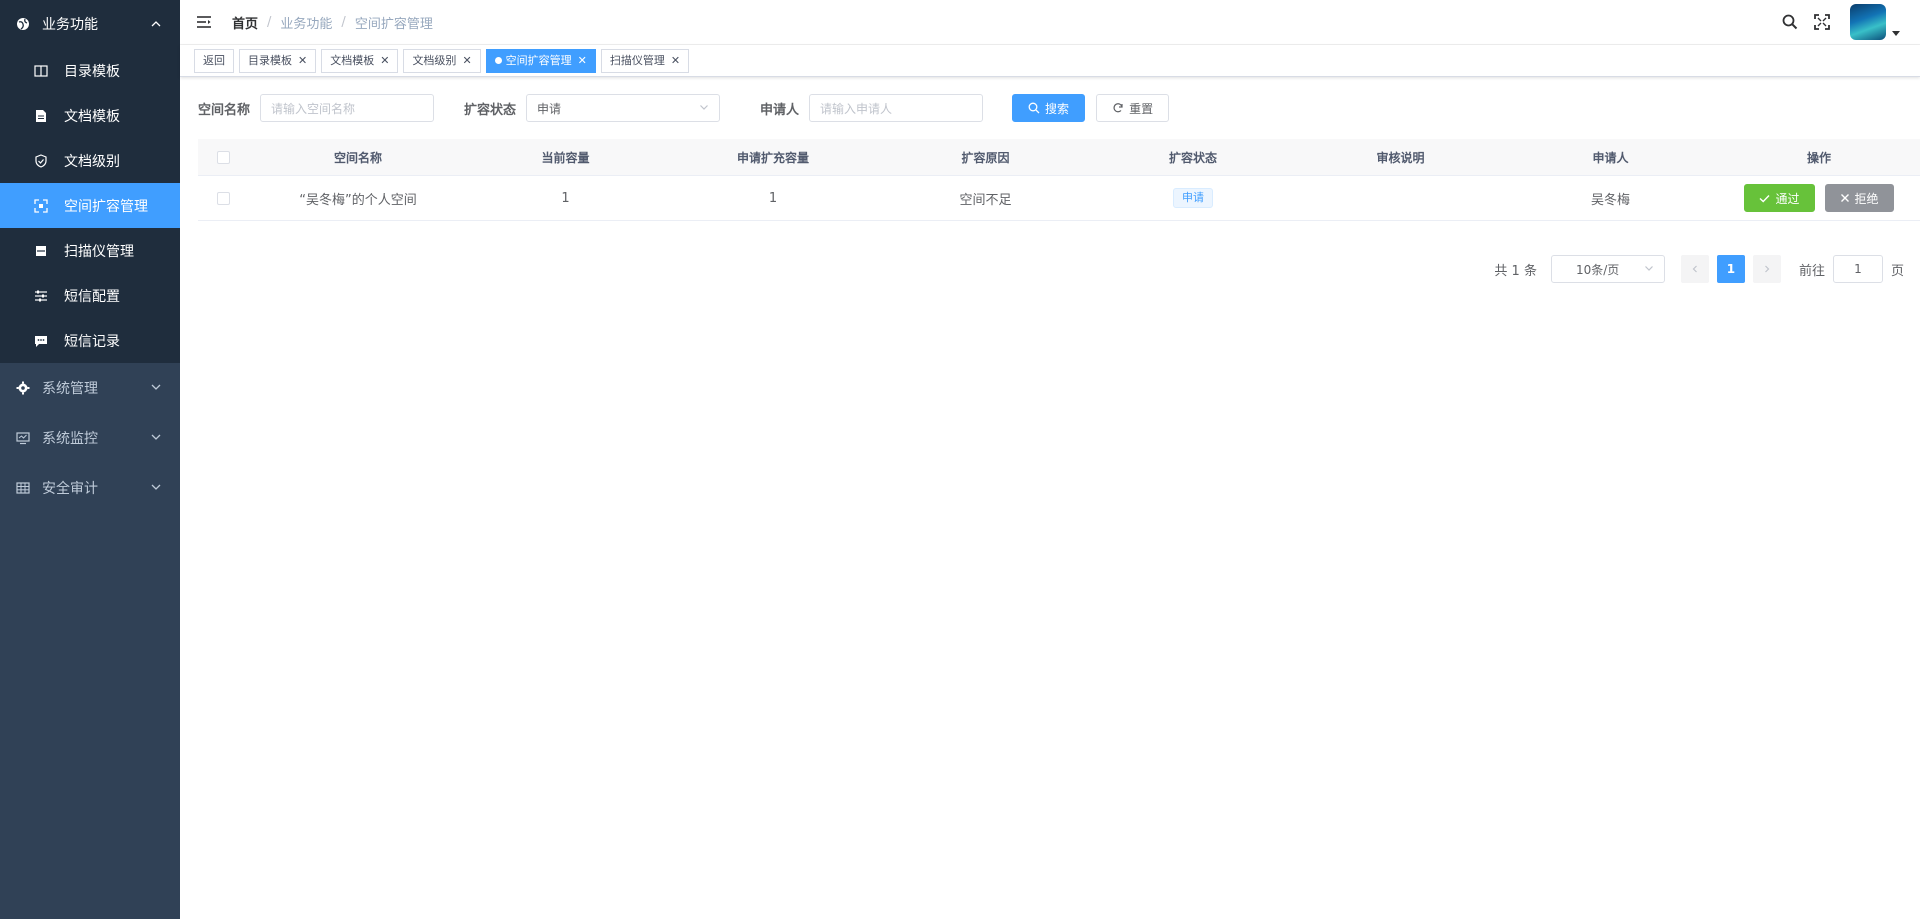 The width and height of the screenshot is (1920, 919). I want to click on page-size-select: 10条/页, so click(1607, 269).